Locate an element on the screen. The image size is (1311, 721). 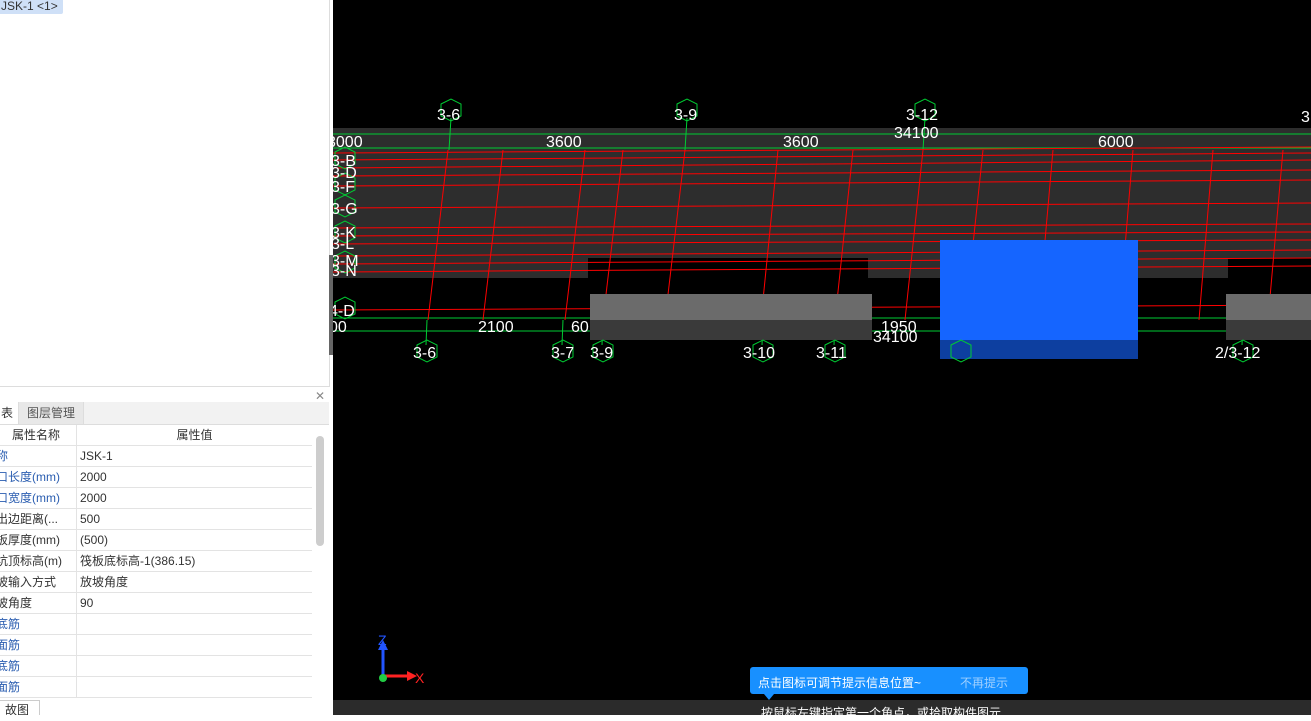
property-row: 称 JSK-1 is located at coordinates (156, 456).